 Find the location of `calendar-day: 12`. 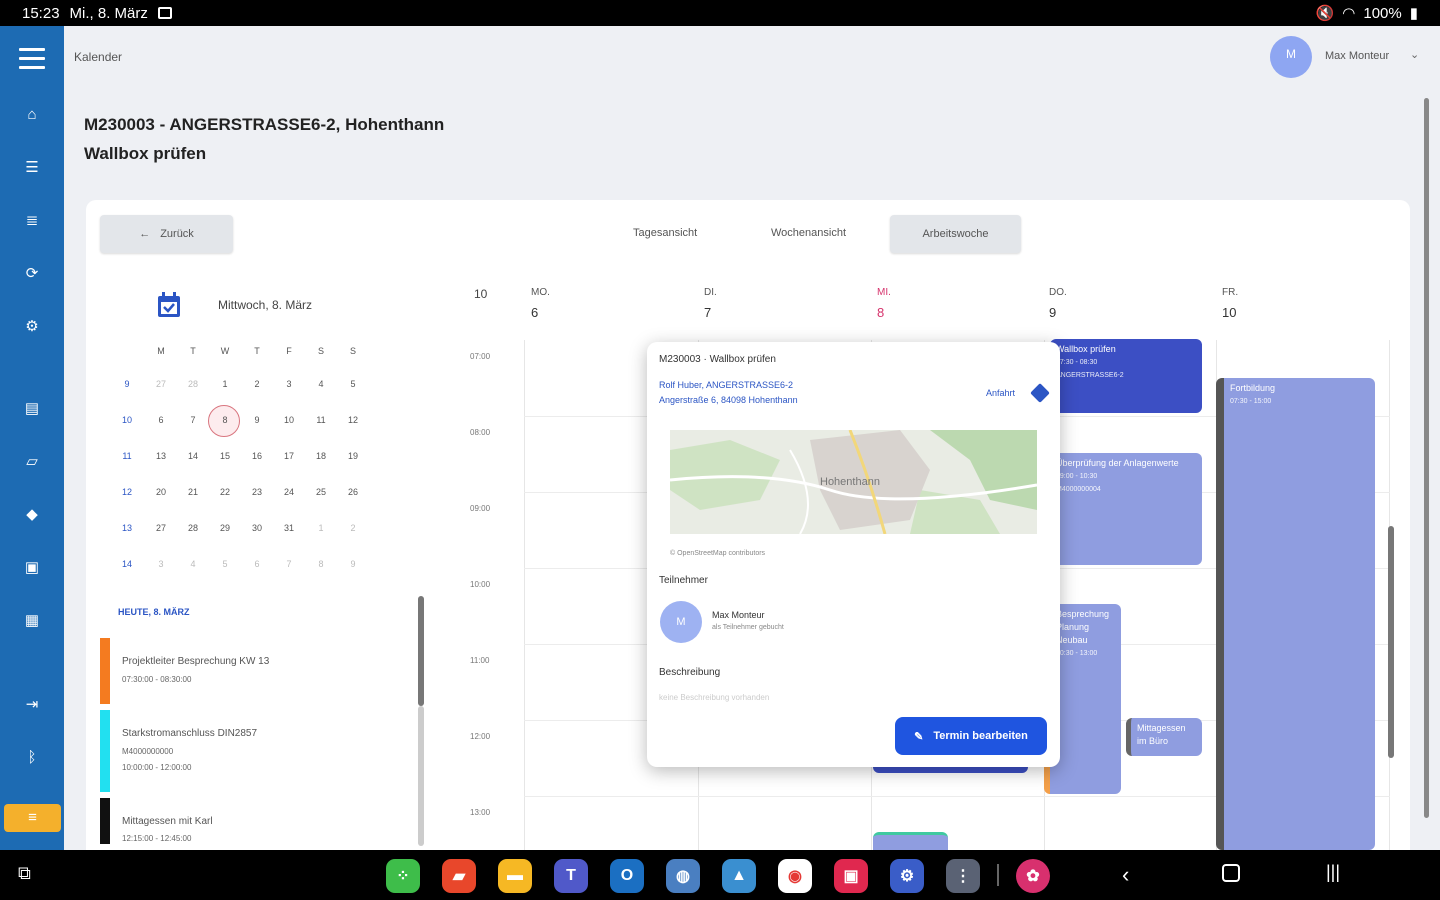

calendar-day: 12 is located at coordinates (353, 420).